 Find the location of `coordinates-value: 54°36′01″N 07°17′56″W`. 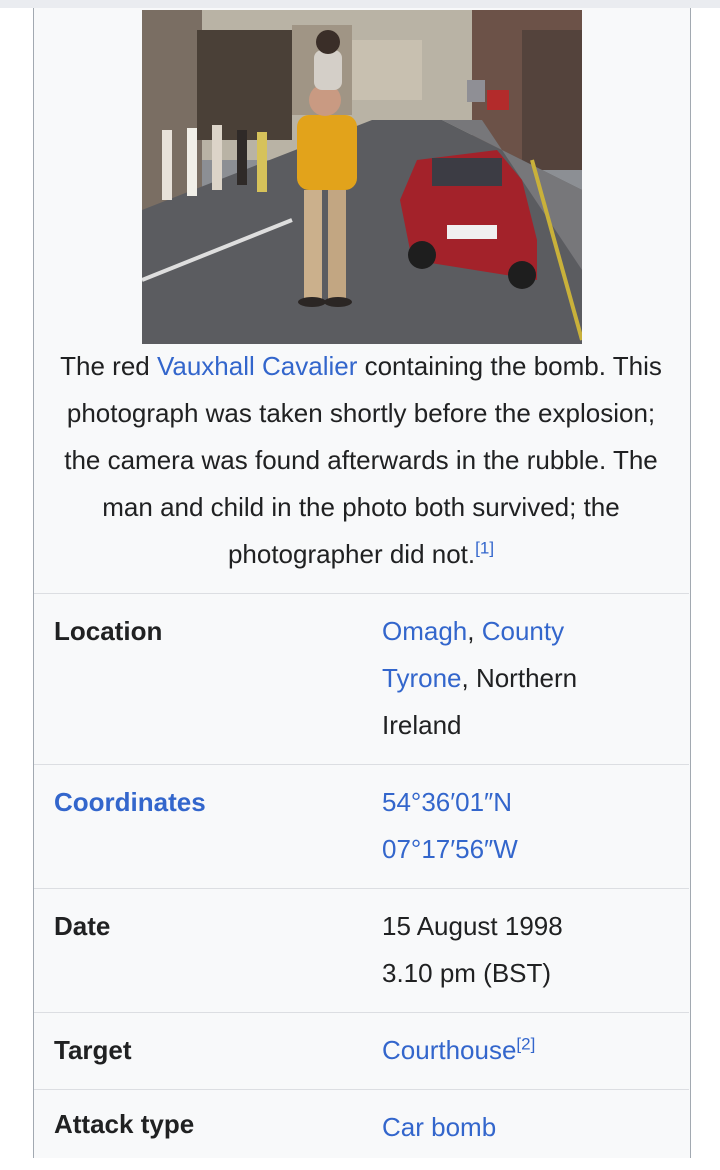

coordinates-value: 54°36′01″N 07°17′56″W is located at coordinates (517, 826).